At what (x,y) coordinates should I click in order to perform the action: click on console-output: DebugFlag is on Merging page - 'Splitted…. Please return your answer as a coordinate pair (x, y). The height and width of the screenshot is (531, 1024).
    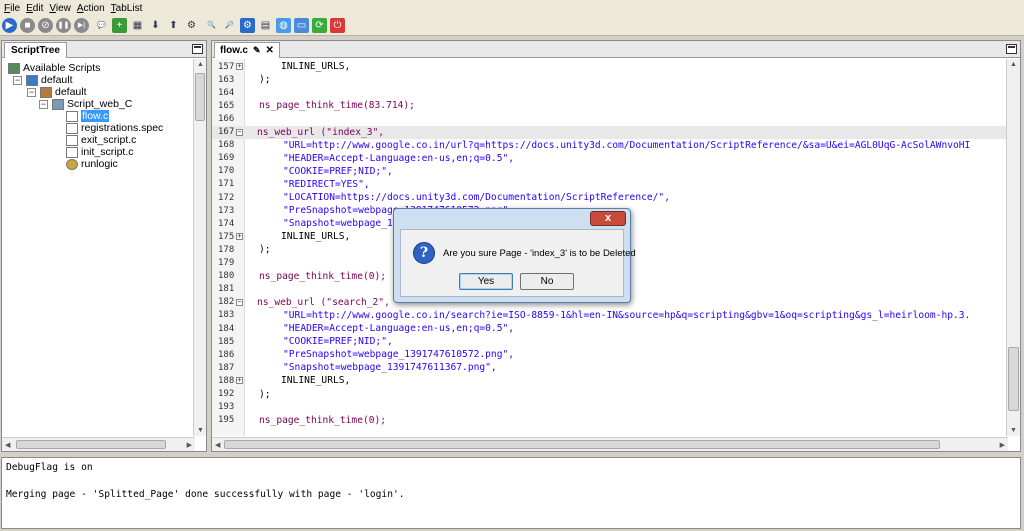
    Looking at the image, I should click on (511, 493).